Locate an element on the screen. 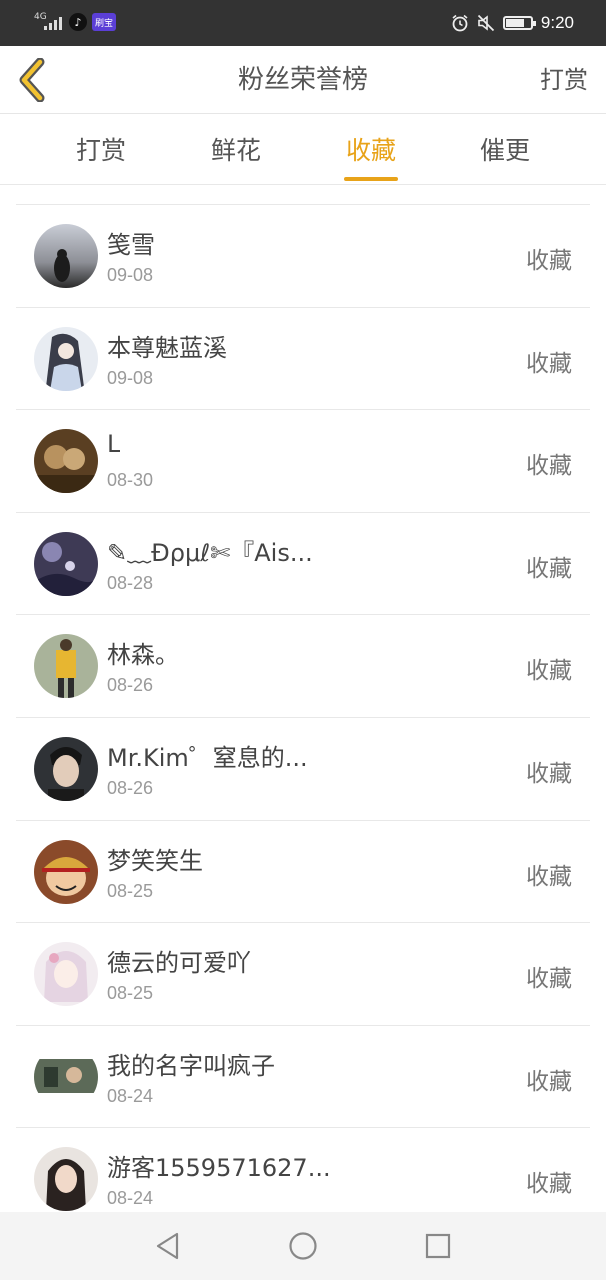 The width and height of the screenshot is (606, 1280). fan-name: 本尊魅蓝溪 is located at coordinates (167, 347).